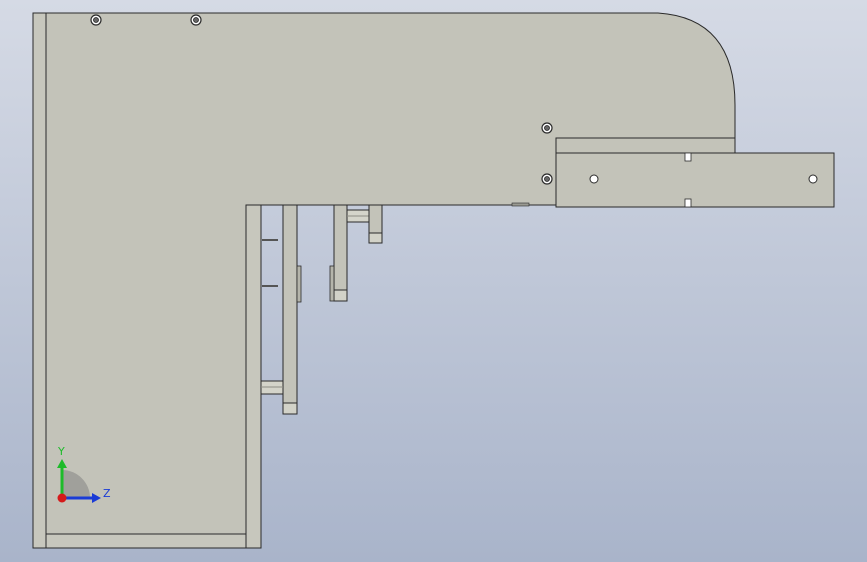 This screenshot has width=867, height=562. I want to click on bar-hole-right, so click(813, 179).